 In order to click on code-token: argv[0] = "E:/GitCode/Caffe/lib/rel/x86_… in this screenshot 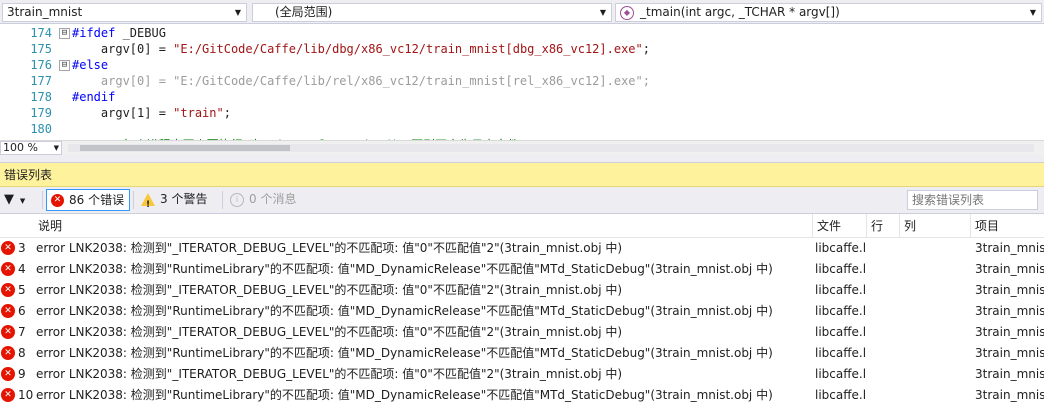, I will do `click(361, 81)`.